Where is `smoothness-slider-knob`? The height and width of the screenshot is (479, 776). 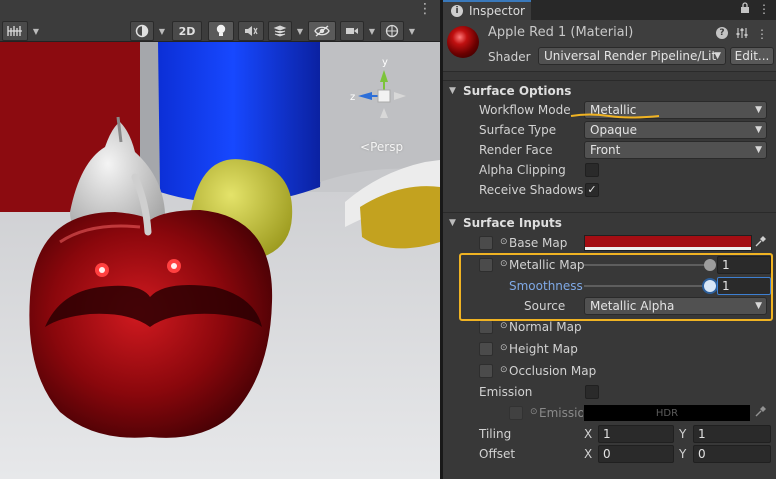 smoothness-slider-knob is located at coordinates (710, 286).